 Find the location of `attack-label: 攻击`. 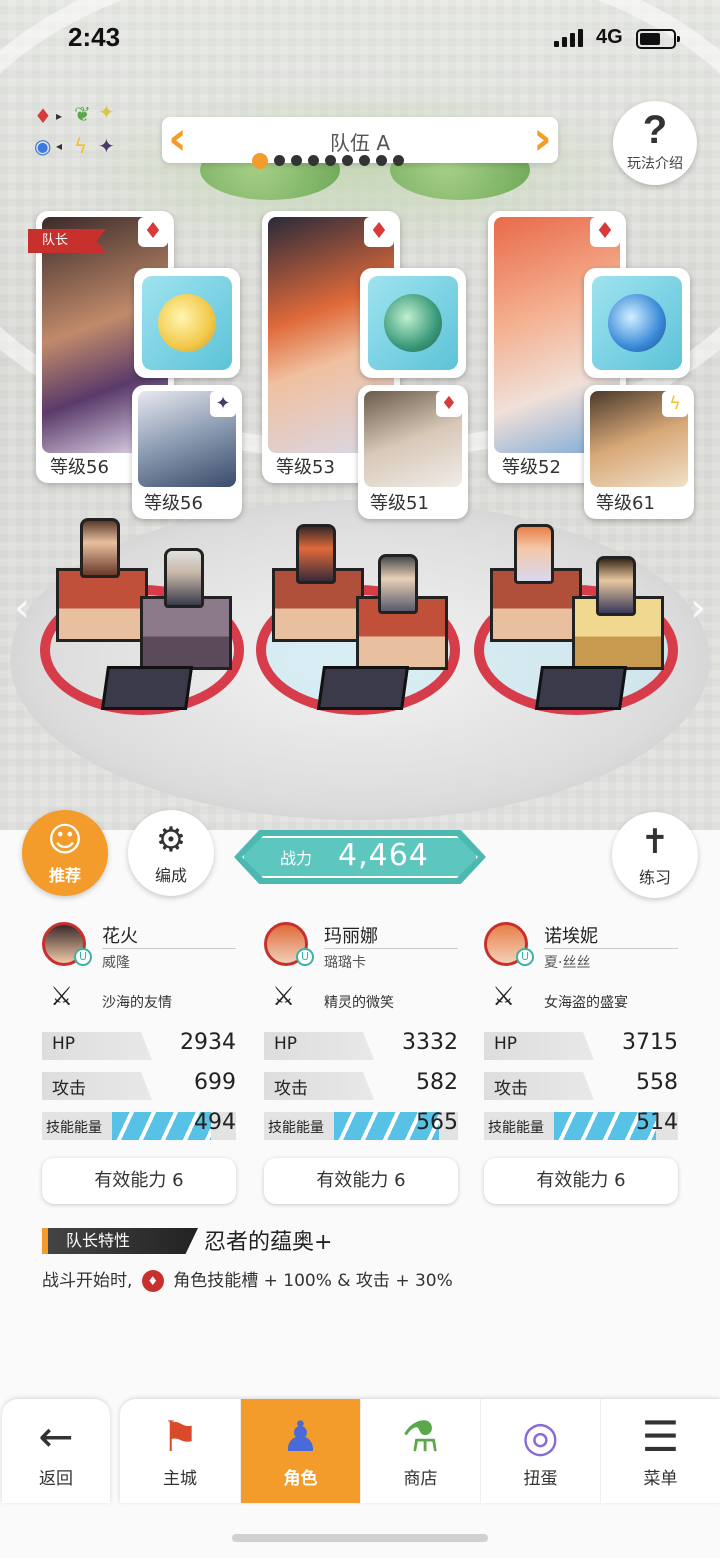

attack-label: 攻击 is located at coordinates (511, 1089).